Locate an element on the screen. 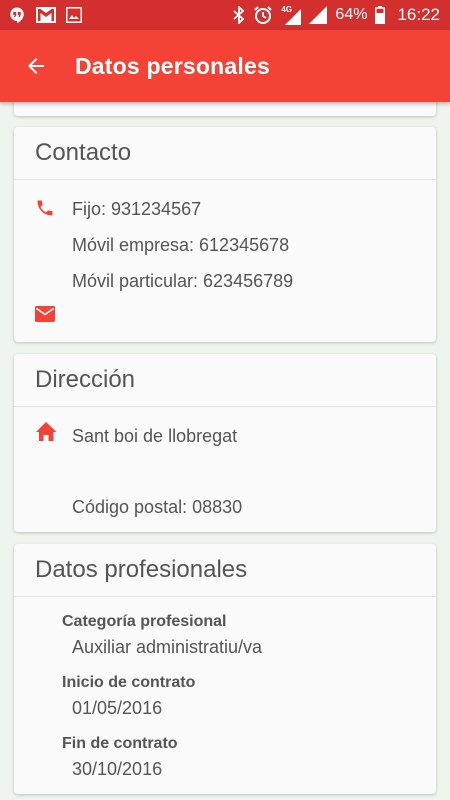 The image size is (450, 800). phone-fixed: Fijo: 931234567 is located at coordinates (137, 209).